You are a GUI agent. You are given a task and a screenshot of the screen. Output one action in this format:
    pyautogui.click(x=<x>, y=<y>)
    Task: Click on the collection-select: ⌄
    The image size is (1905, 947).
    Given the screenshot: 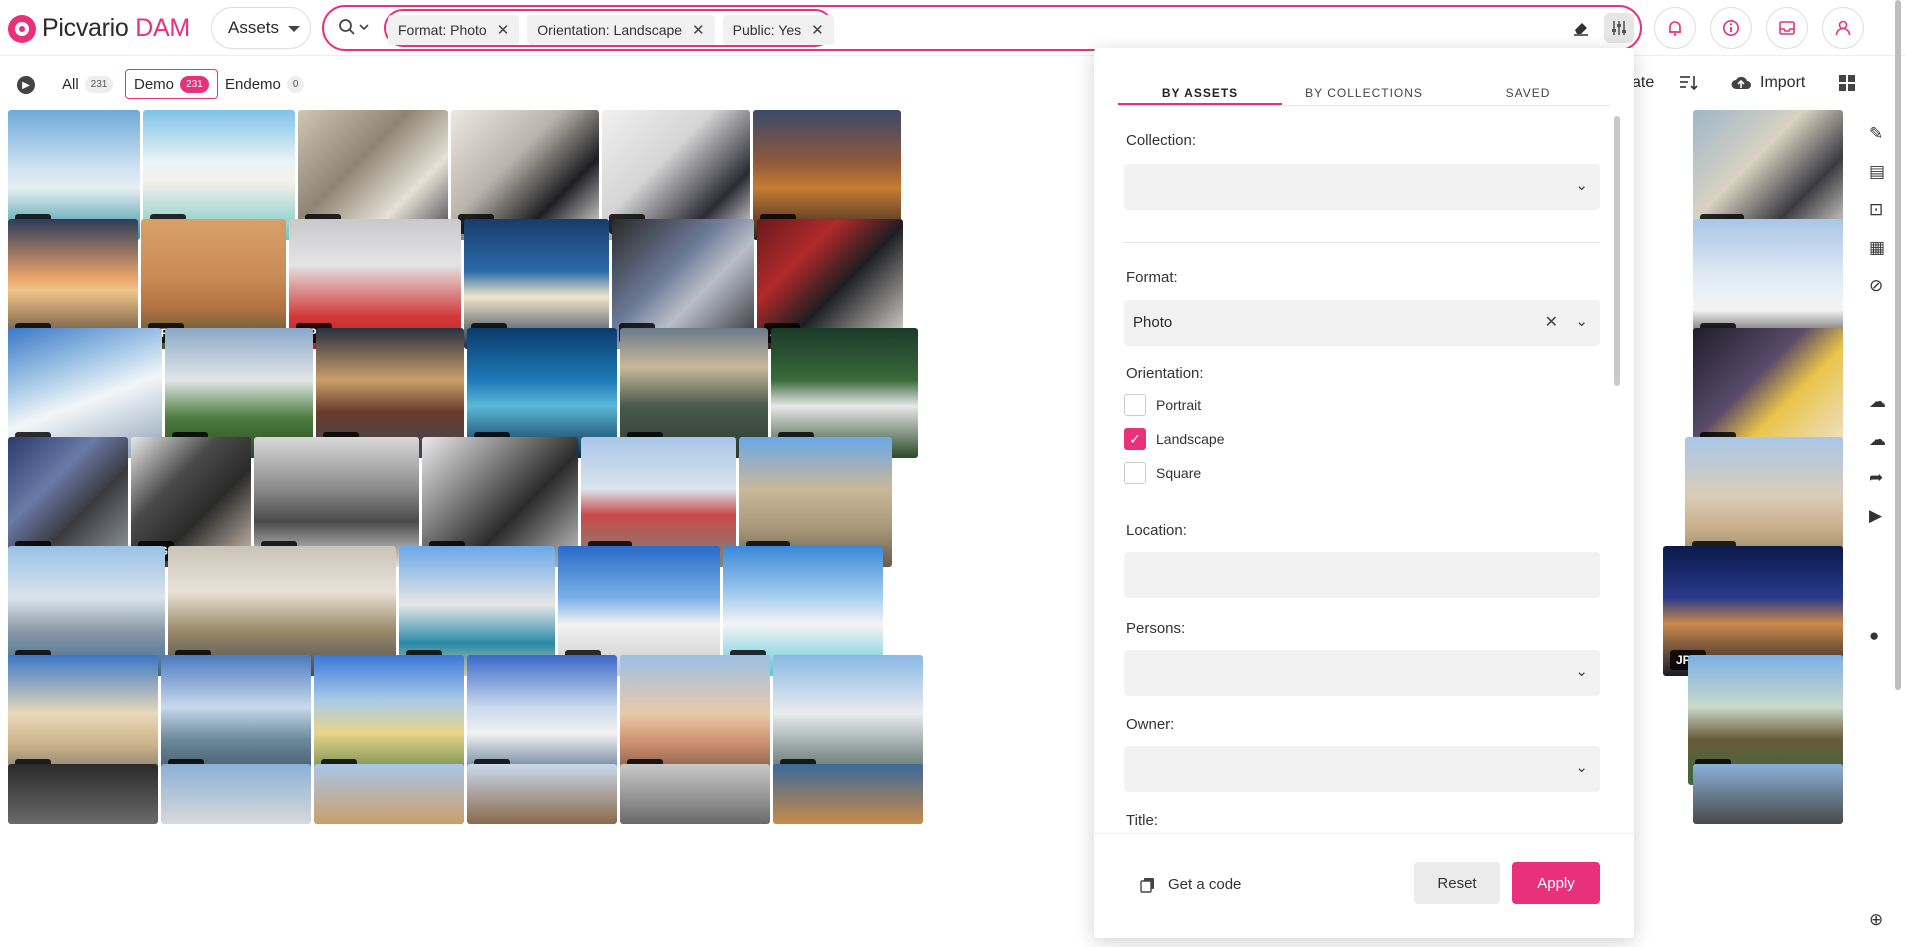 What is the action you would take?
    pyautogui.click(x=1362, y=187)
    